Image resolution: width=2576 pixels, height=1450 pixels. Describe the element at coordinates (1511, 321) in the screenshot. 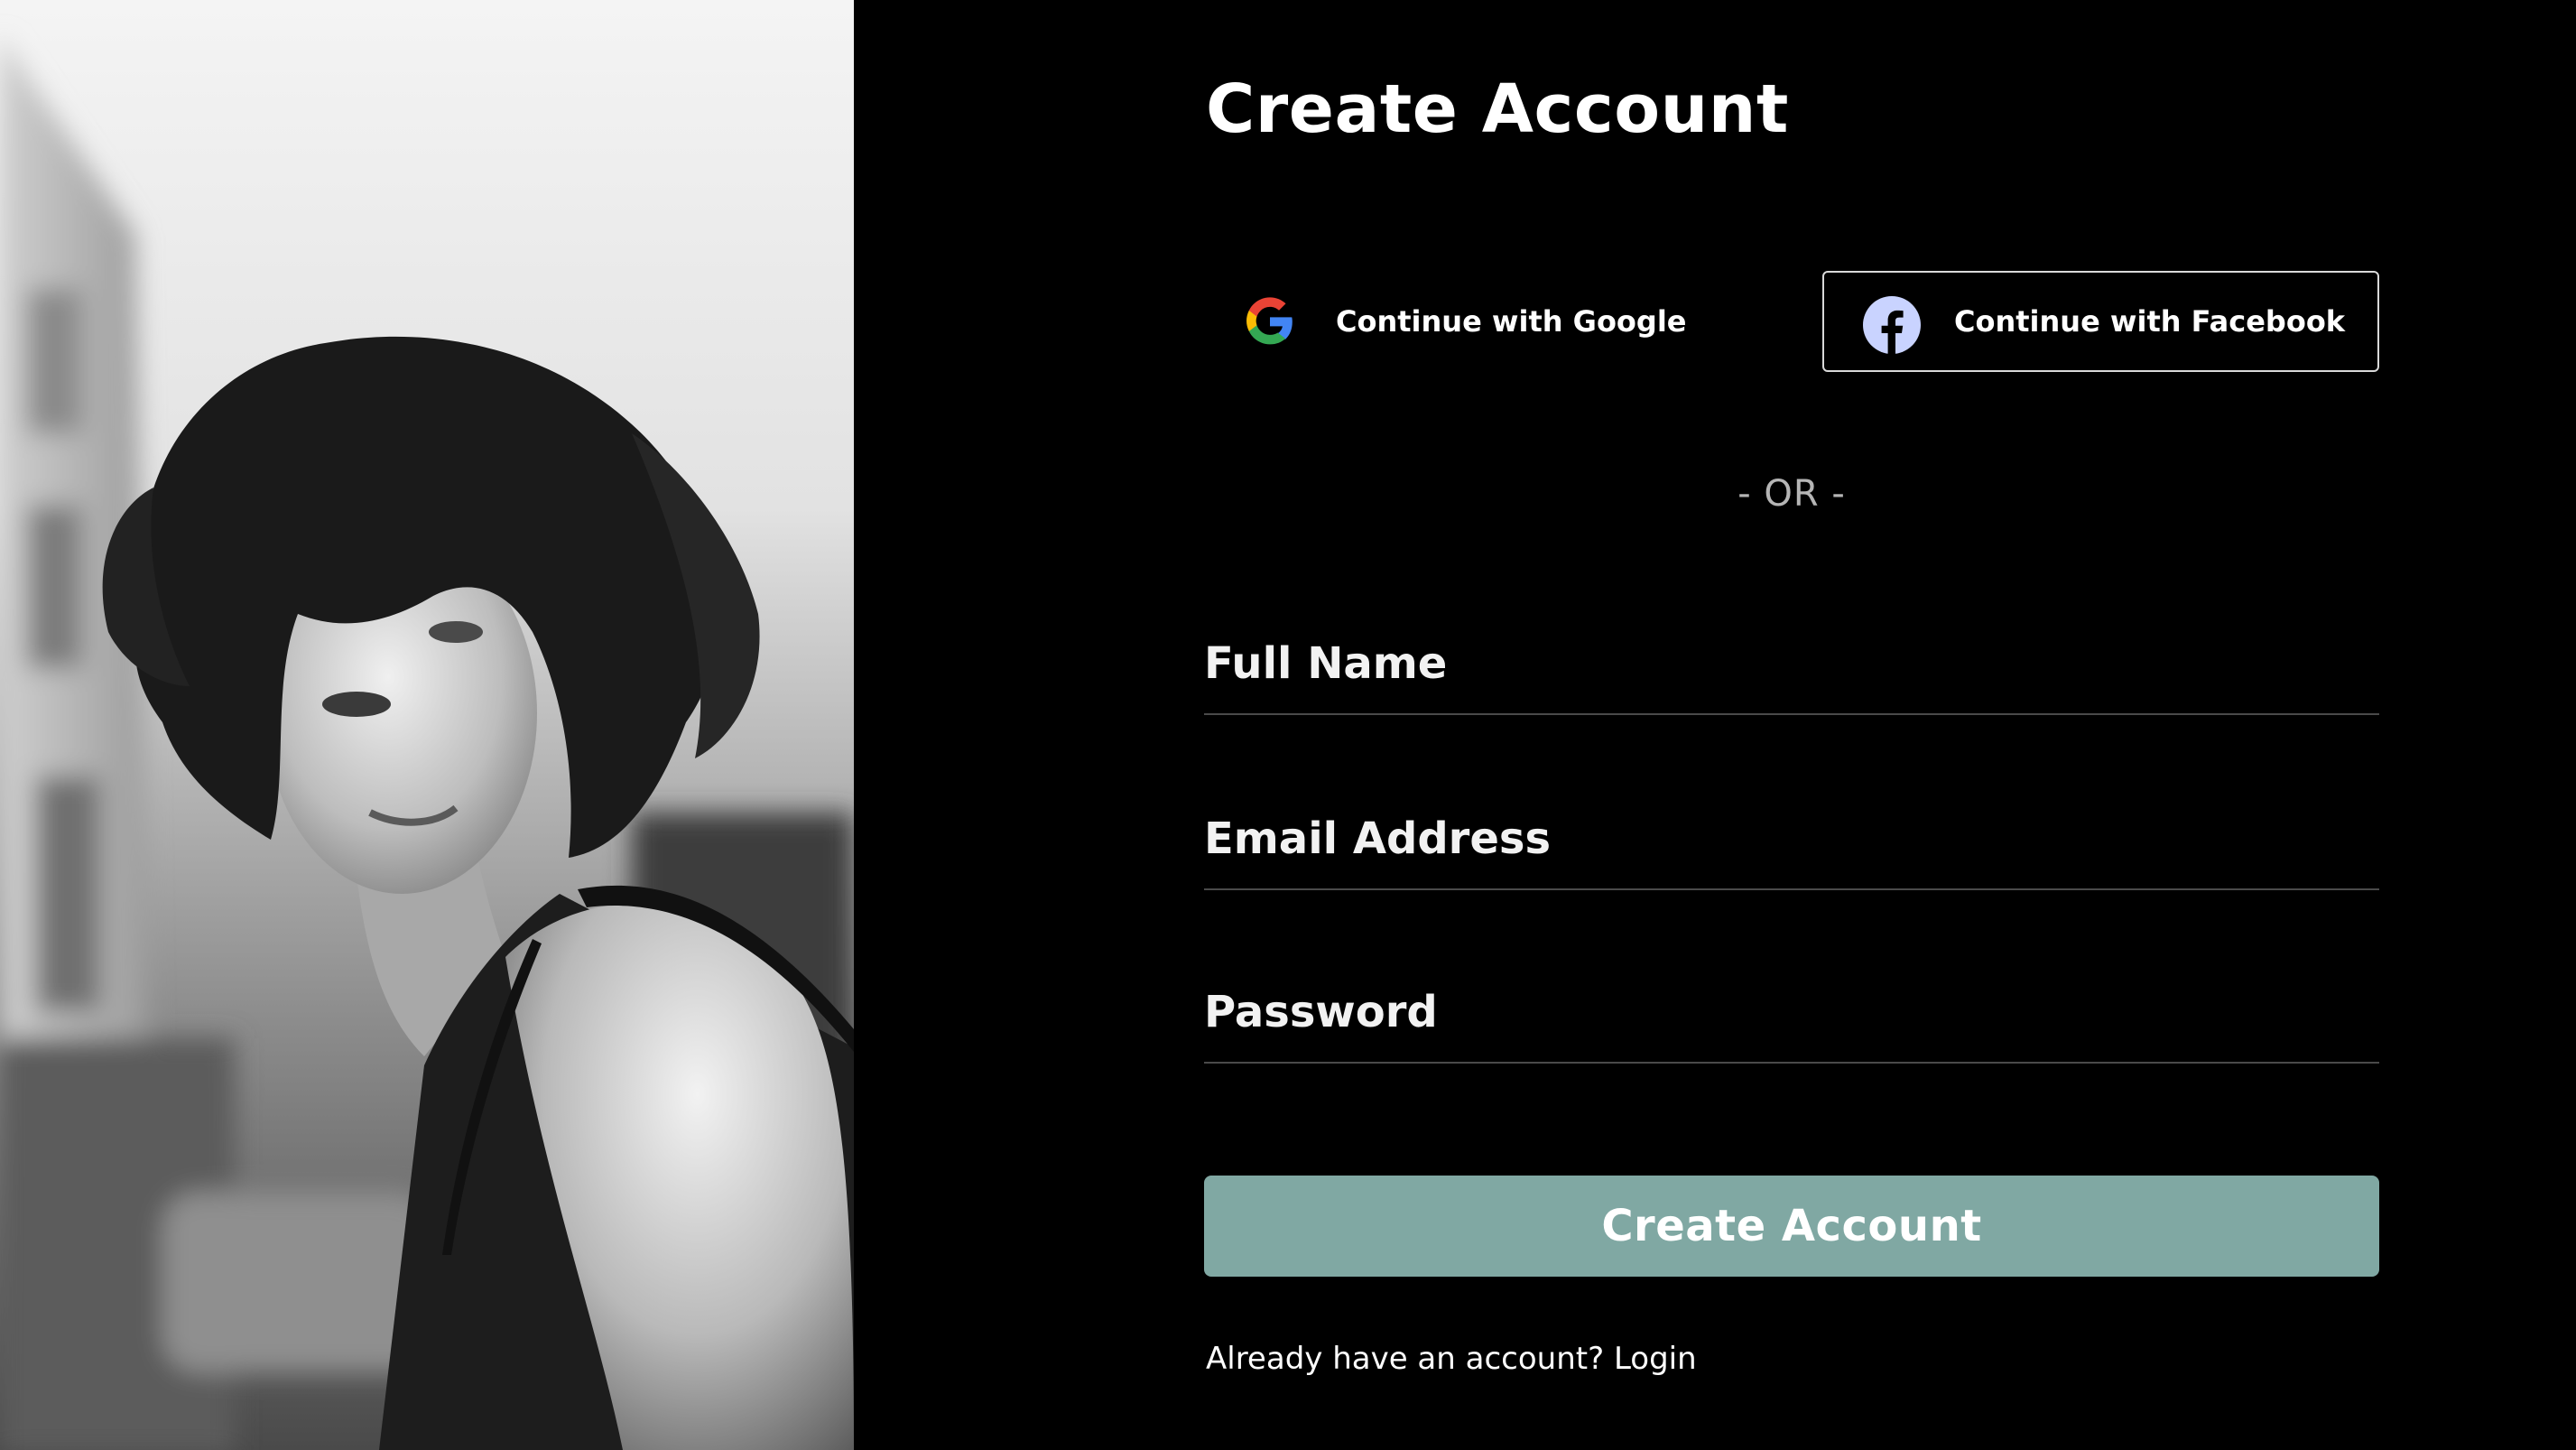

I see `google-button-label: Continue with Google` at that location.